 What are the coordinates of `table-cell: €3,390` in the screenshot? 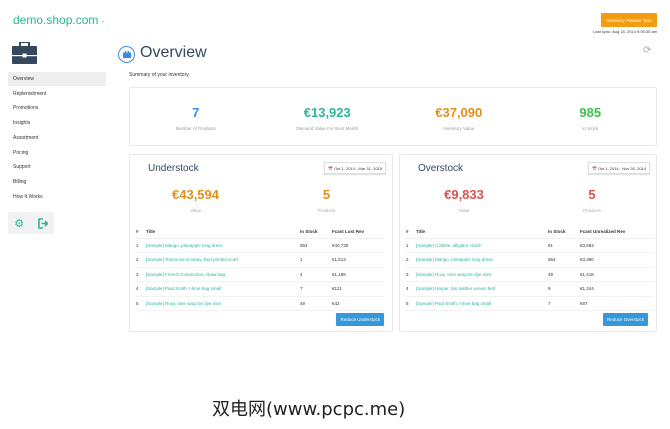 It's located at (617, 260).